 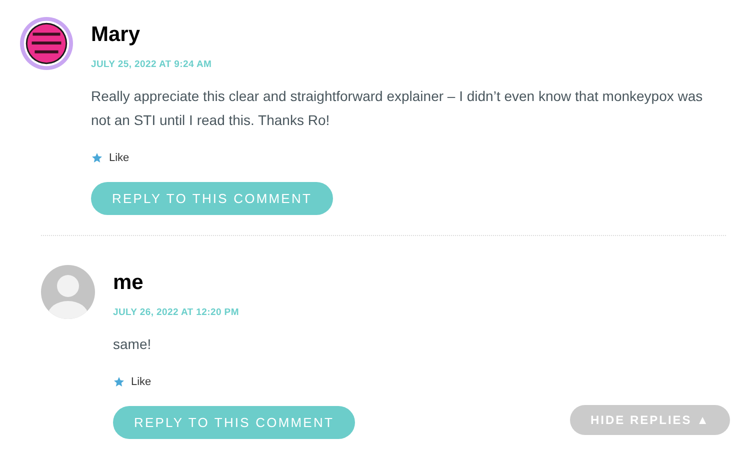 What do you see at coordinates (132, 344) in the screenshot?
I see `comment-text: same!` at bounding box center [132, 344].